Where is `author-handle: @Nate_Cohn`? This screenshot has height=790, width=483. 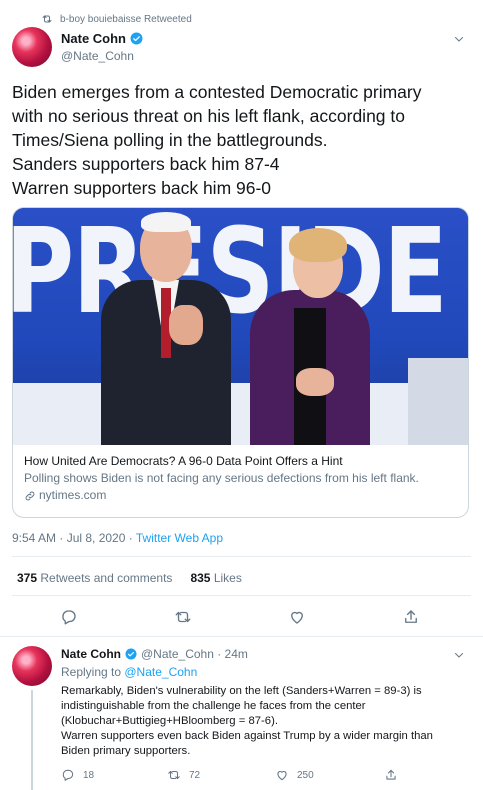
author-handle: @Nate_Cohn is located at coordinates (102, 56).